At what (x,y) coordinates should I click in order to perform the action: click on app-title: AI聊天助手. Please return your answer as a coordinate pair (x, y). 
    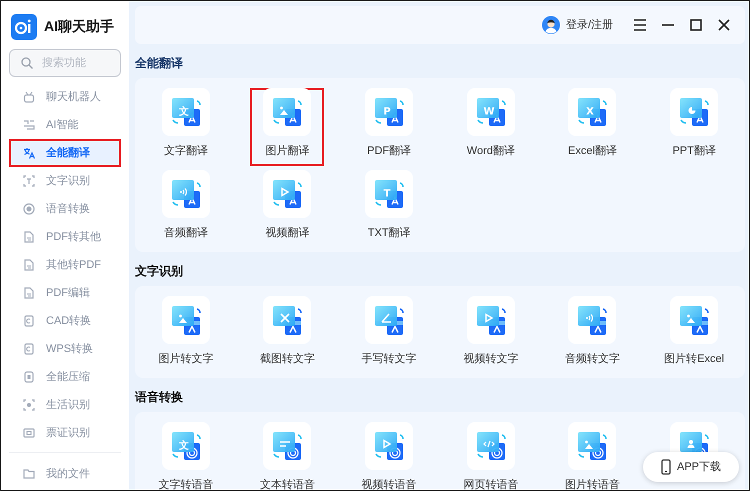
    Looking at the image, I should click on (79, 26).